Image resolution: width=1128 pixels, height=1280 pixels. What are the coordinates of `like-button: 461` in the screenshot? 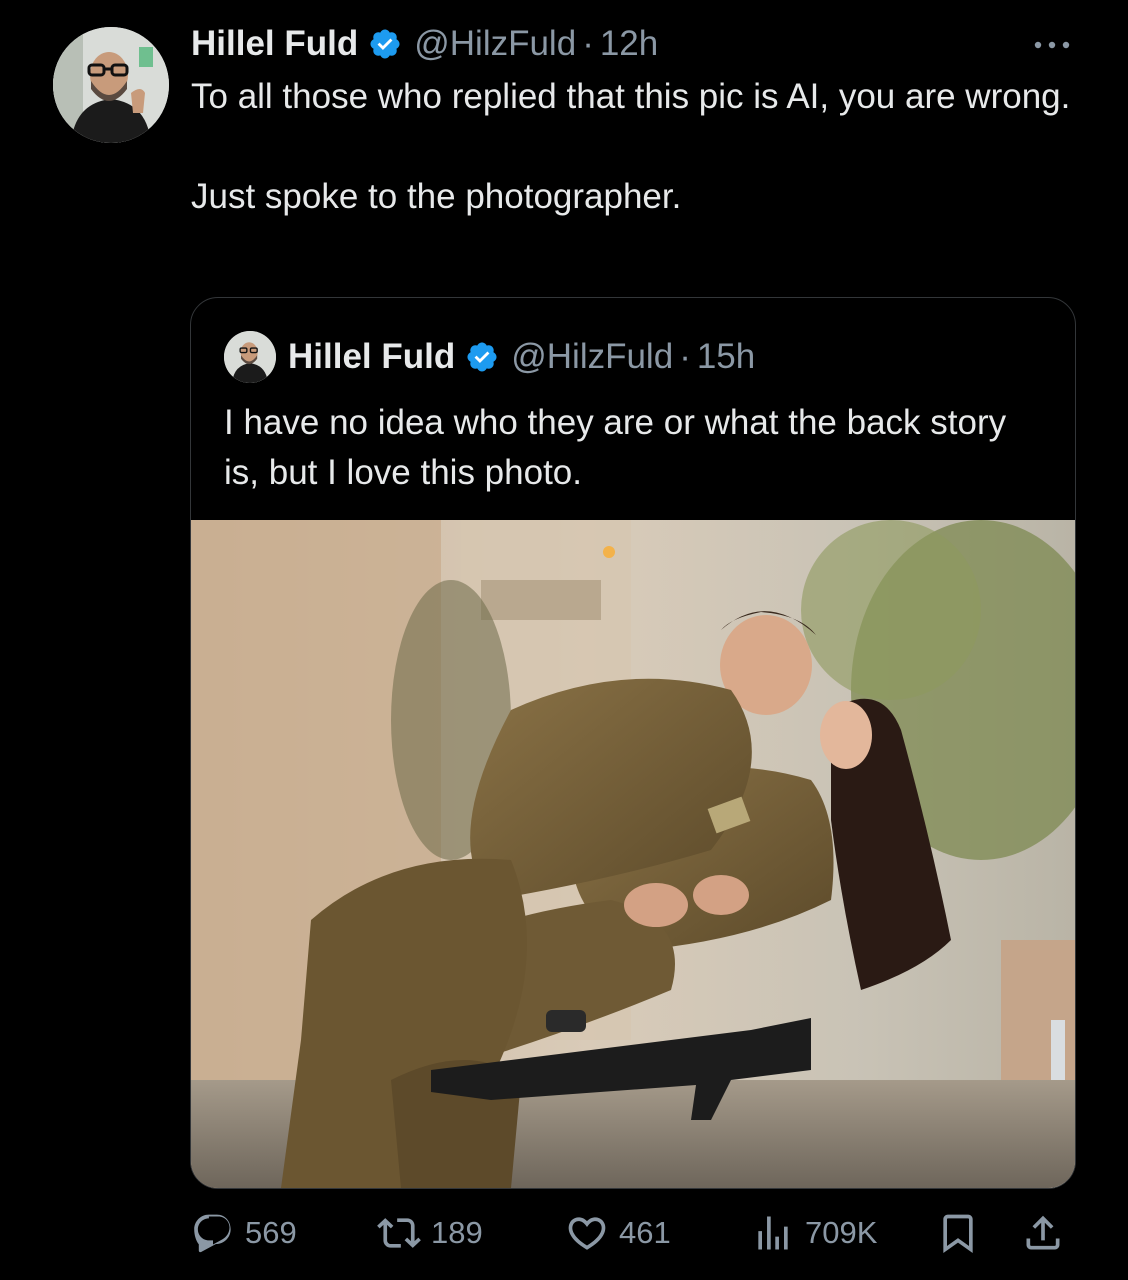 It's located at (618, 1233).